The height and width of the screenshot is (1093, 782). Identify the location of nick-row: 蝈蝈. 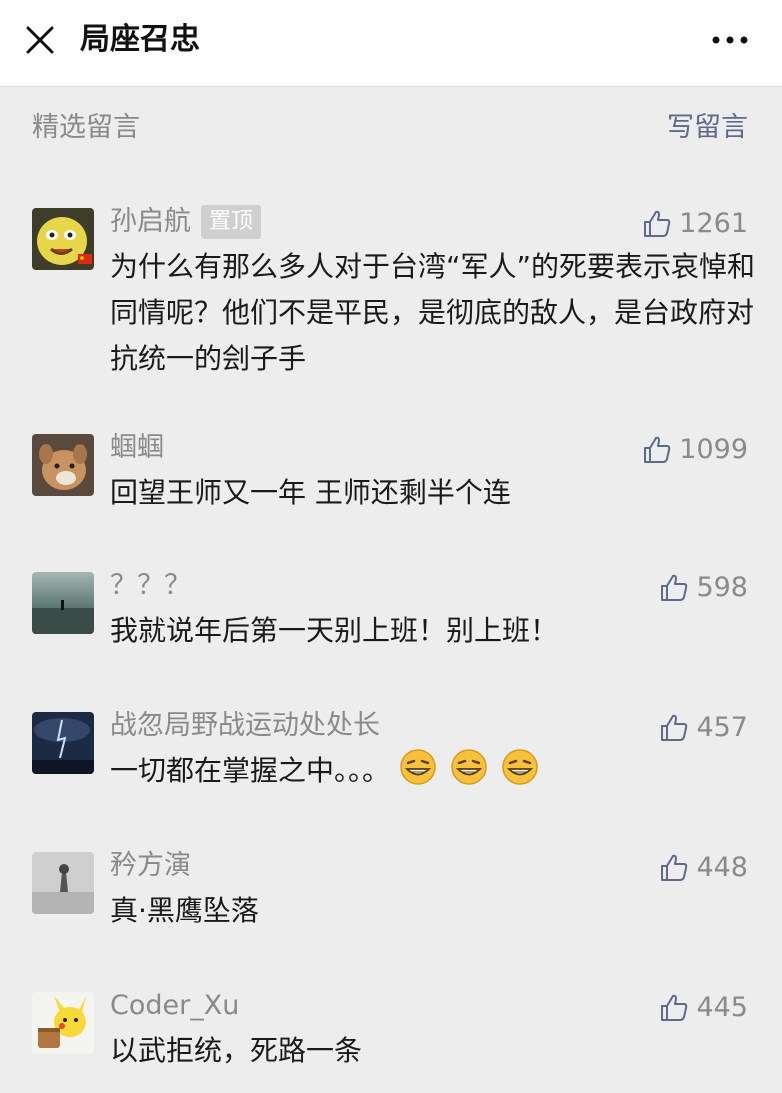
(137, 448).